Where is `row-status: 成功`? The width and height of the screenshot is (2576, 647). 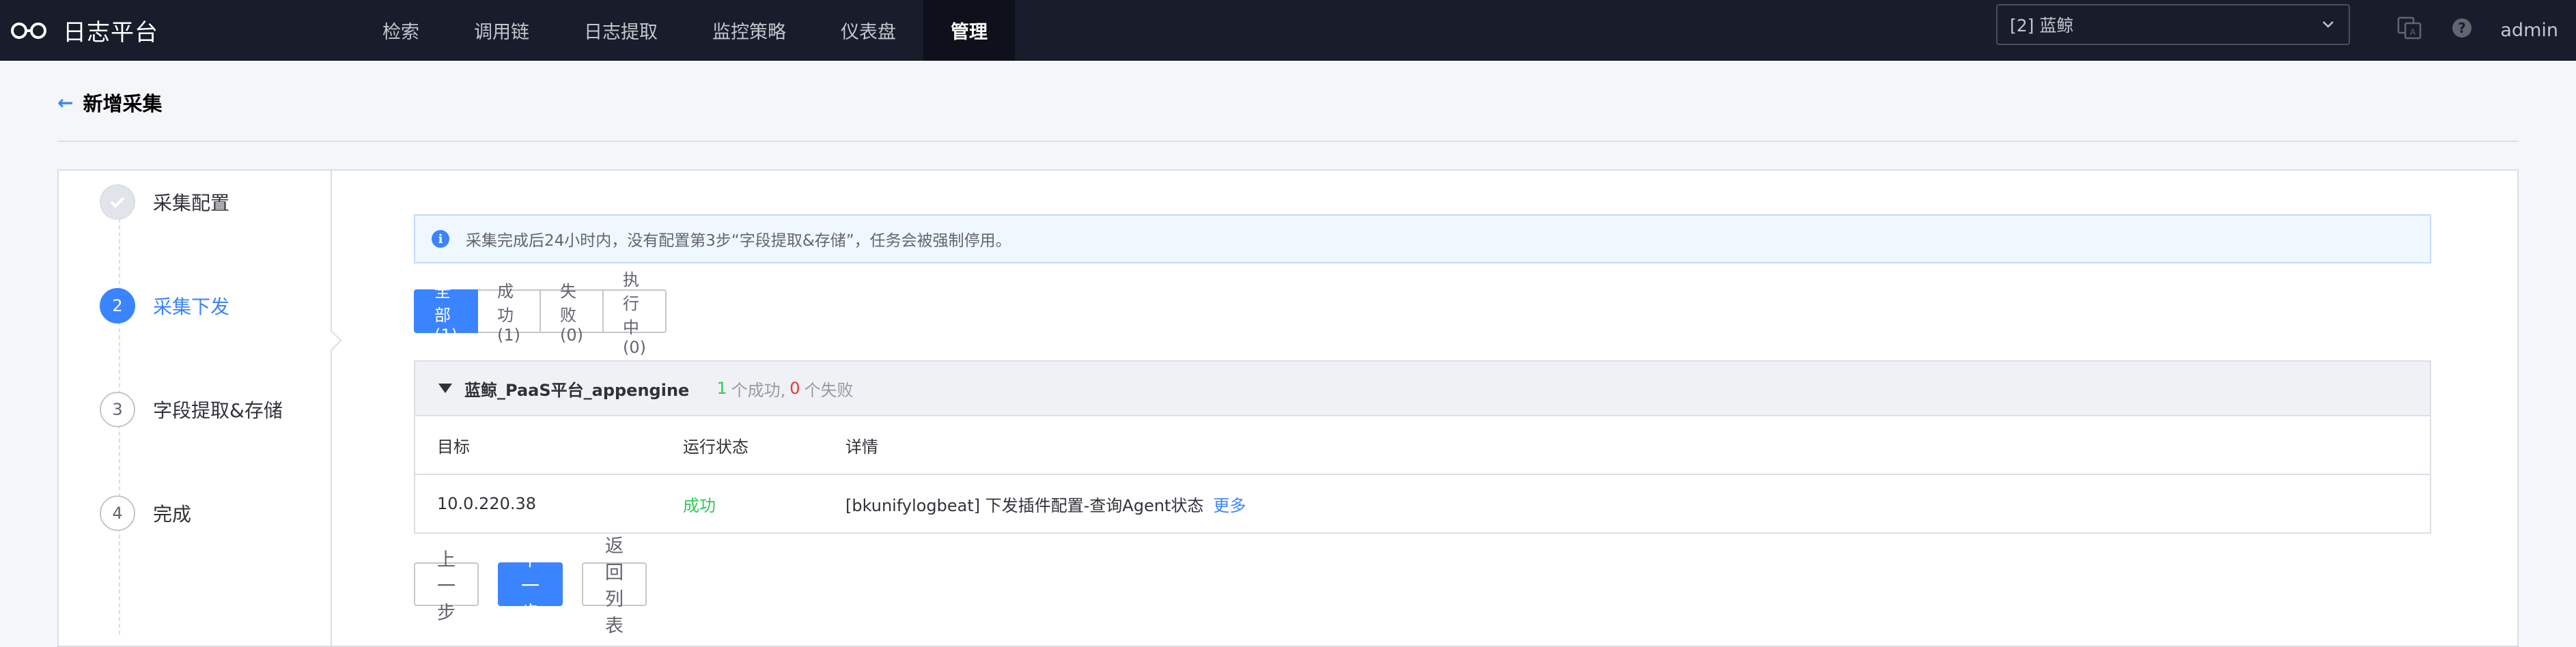
row-status: 成功 is located at coordinates (699, 505).